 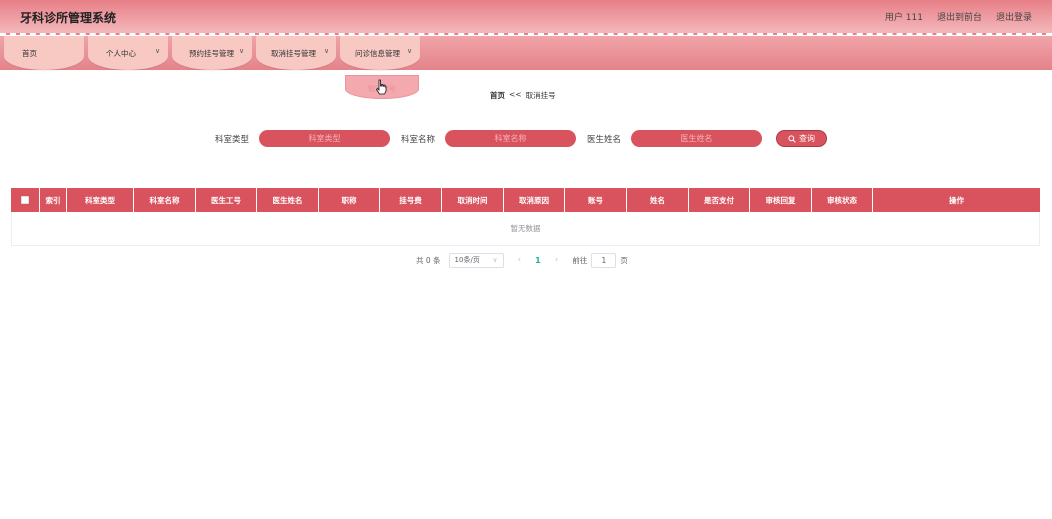 I want to click on goto-page-input, so click(x=604, y=260).